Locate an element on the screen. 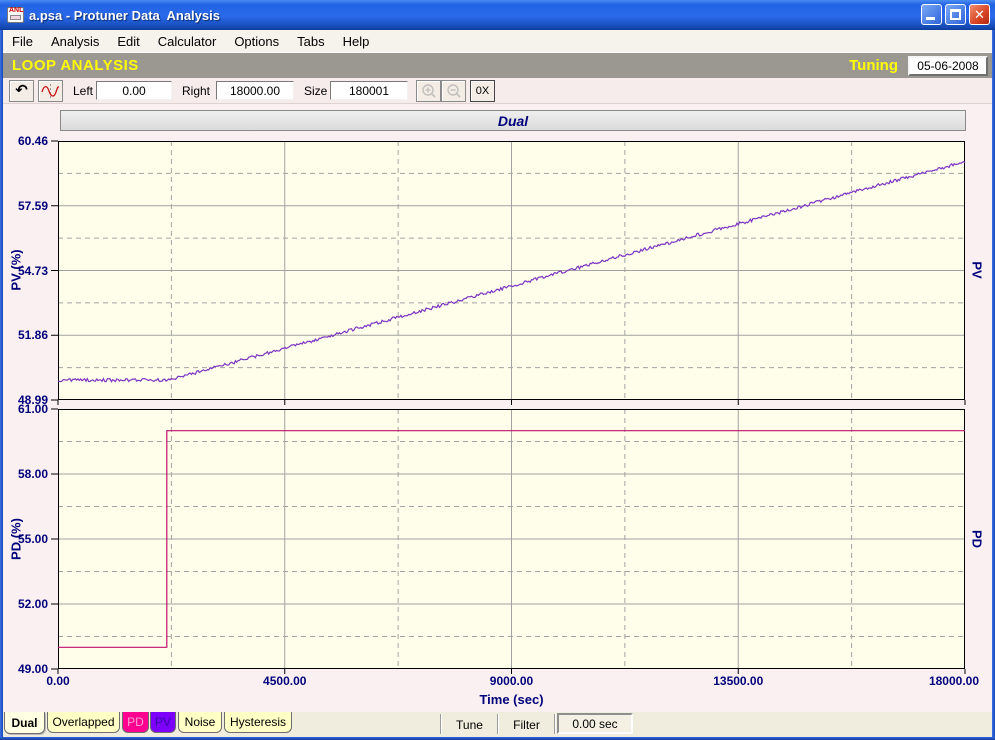 The image size is (995, 740). pv-ytick: 51.86 is located at coordinates (32, 335).